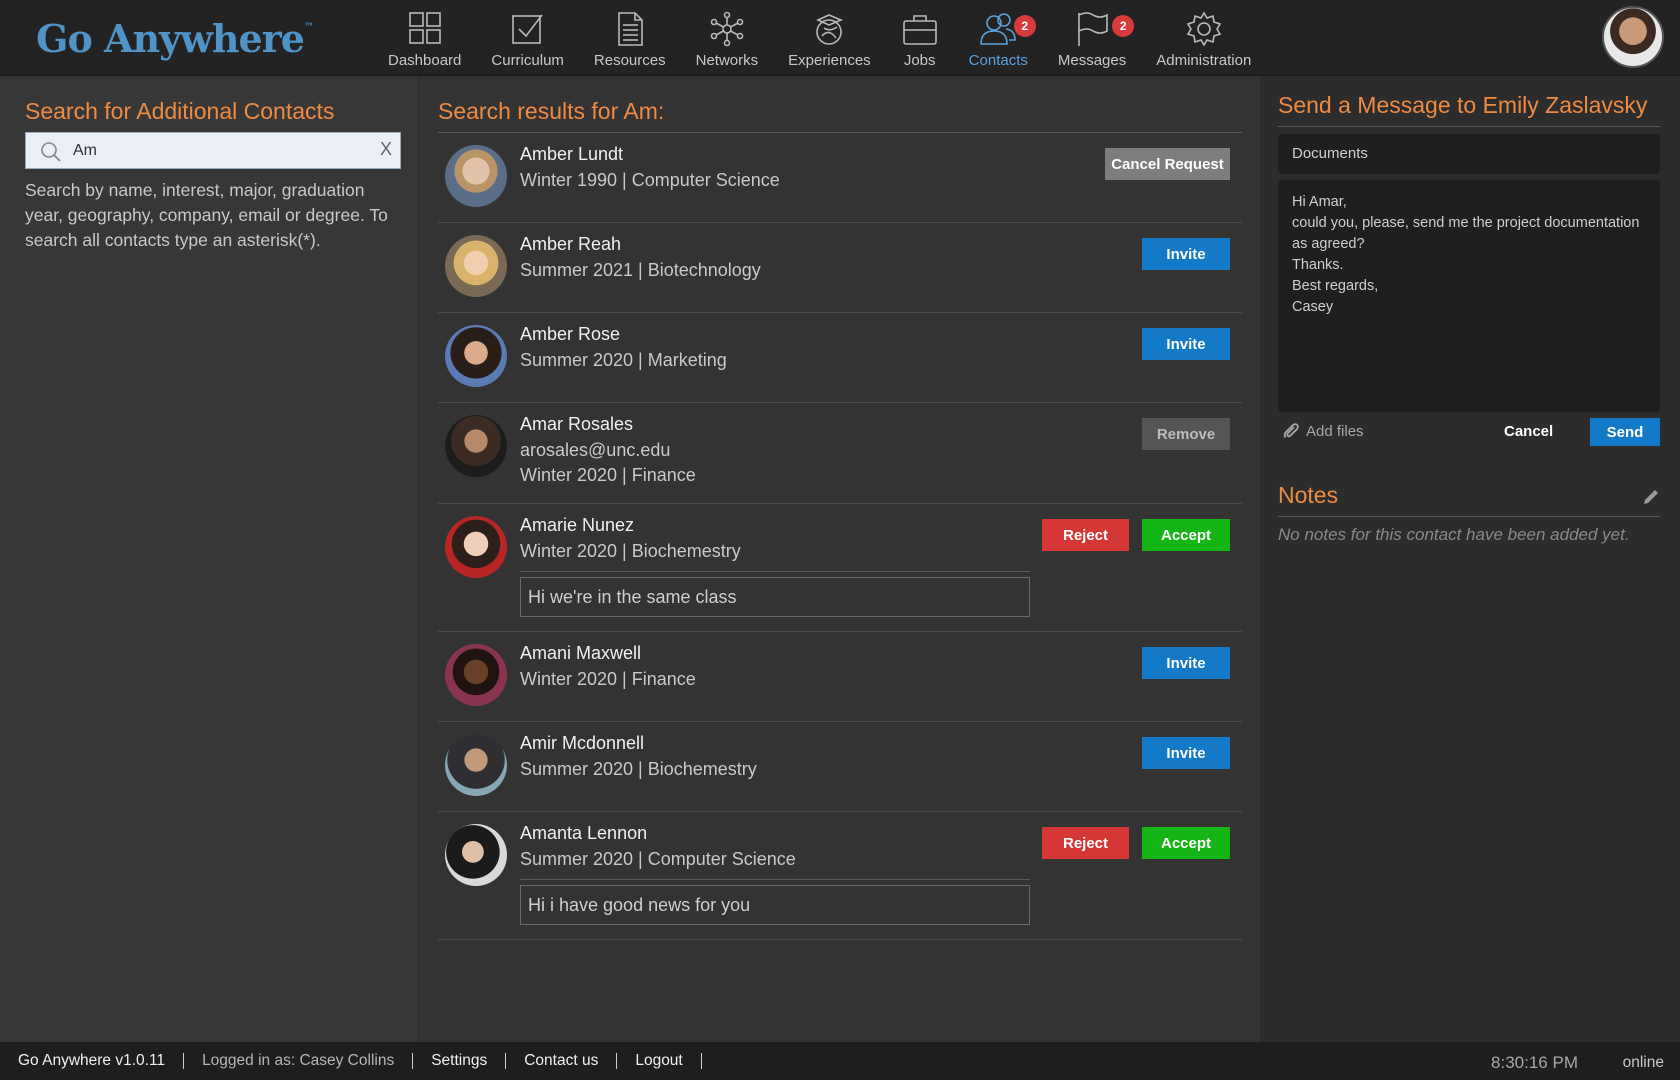  What do you see at coordinates (581, 653) in the screenshot?
I see `contact-name: Amani Maxwell` at bounding box center [581, 653].